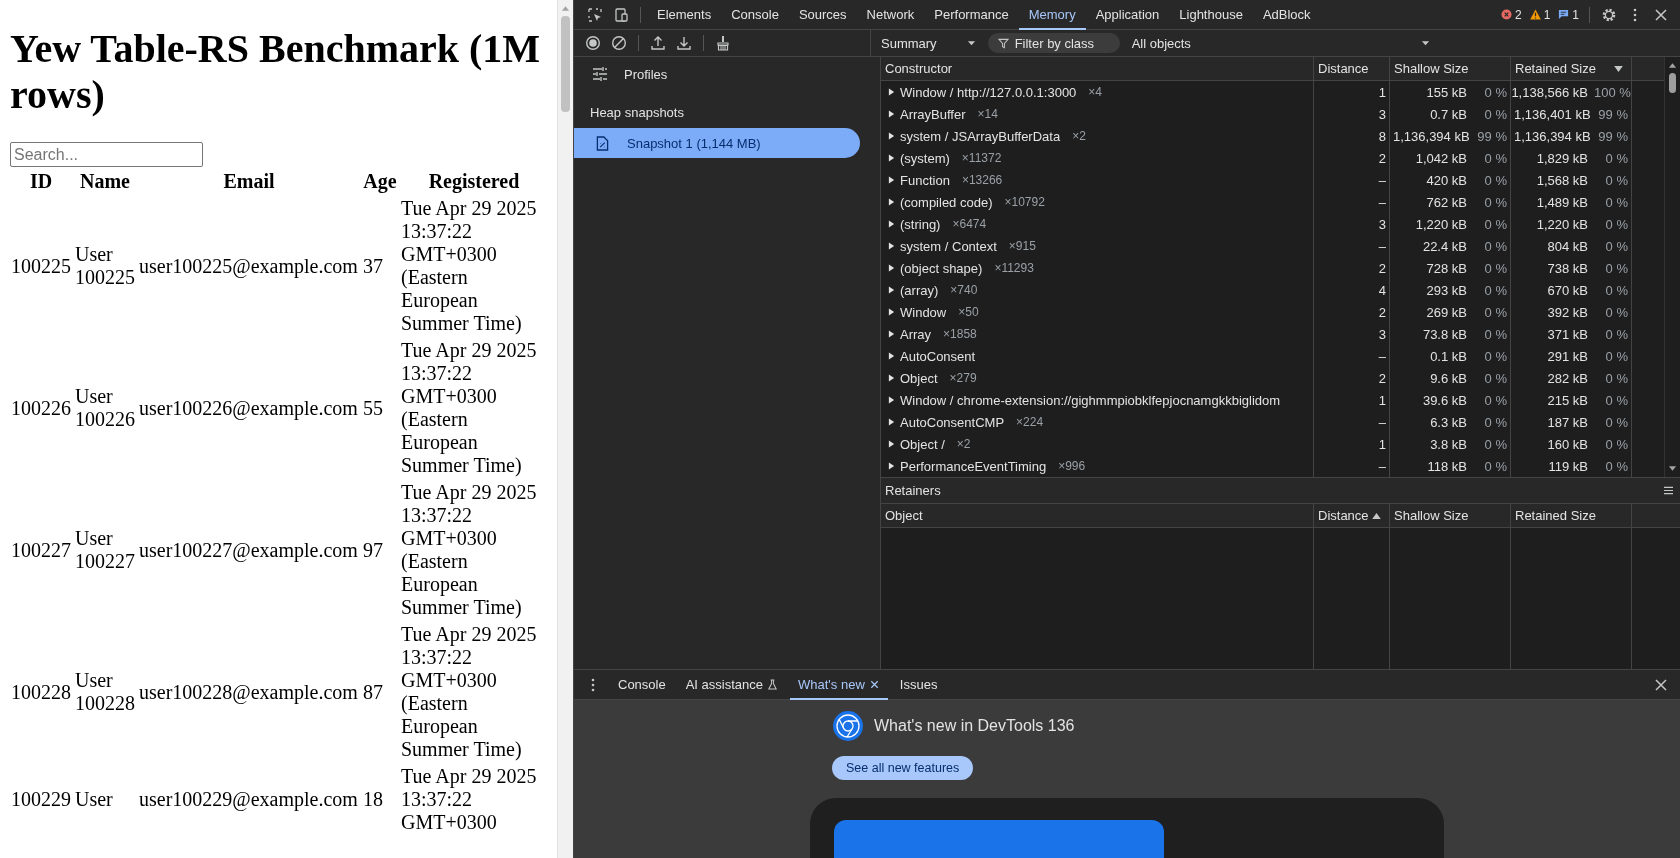 Image resolution: width=1680 pixels, height=858 pixels. What do you see at coordinates (1567, 422) in the screenshot?
I see `size-value: 187 kB` at bounding box center [1567, 422].